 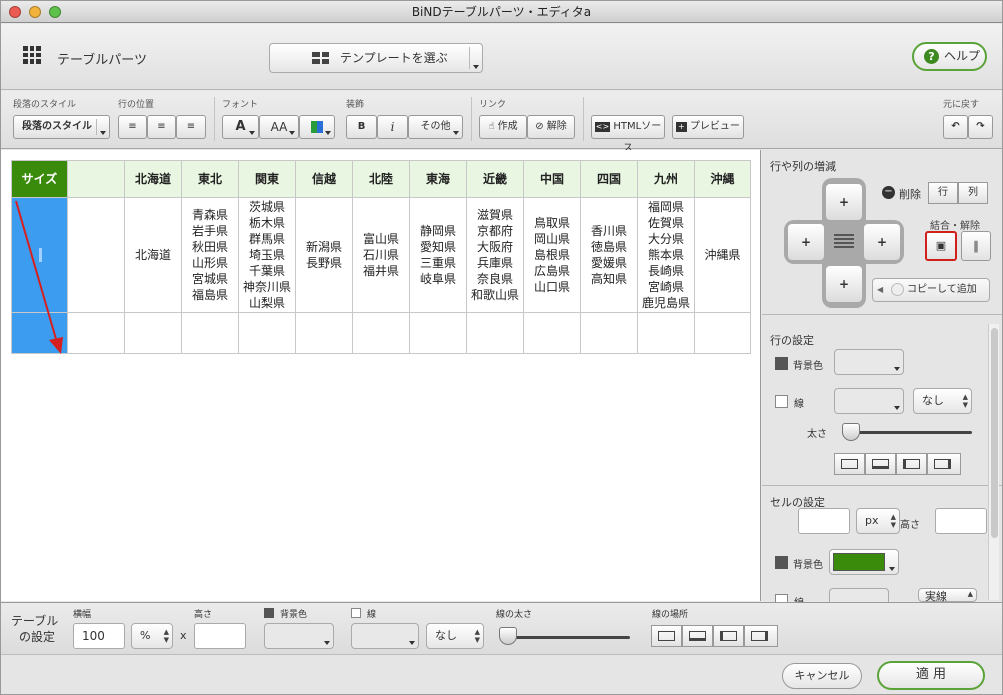 I want to click on row-bg-select, so click(x=869, y=362).